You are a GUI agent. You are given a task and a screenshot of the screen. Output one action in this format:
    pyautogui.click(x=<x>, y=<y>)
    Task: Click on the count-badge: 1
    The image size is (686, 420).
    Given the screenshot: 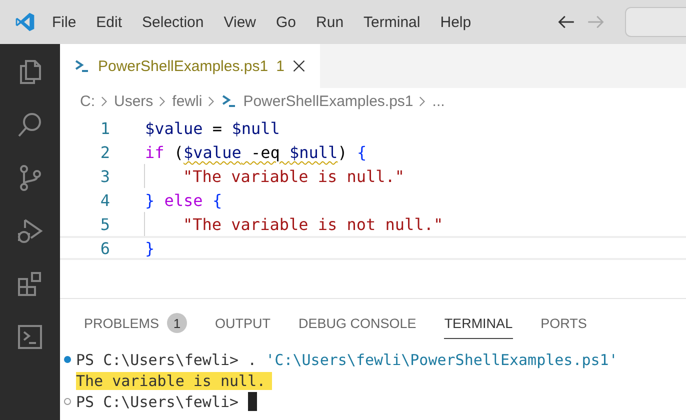 What is the action you would take?
    pyautogui.click(x=177, y=323)
    